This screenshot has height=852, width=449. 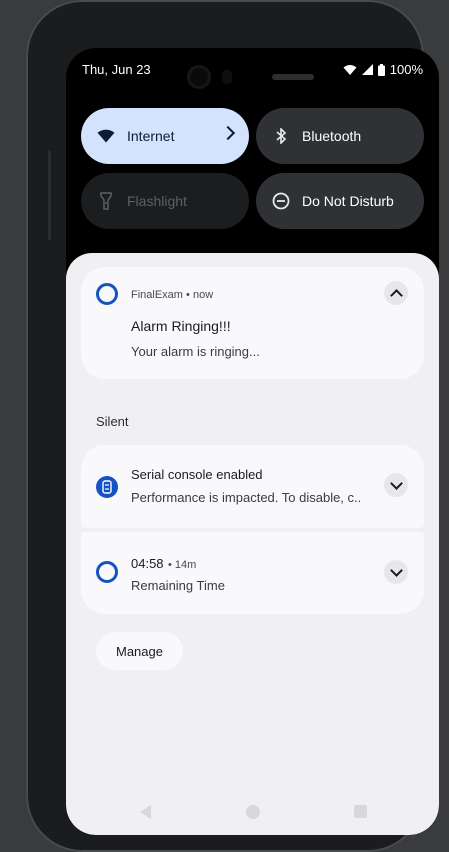 What do you see at coordinates (157, 201) in the screenshot?
I see `tile-flashlight-label: Flashlight` at bounding box center [157, 201].